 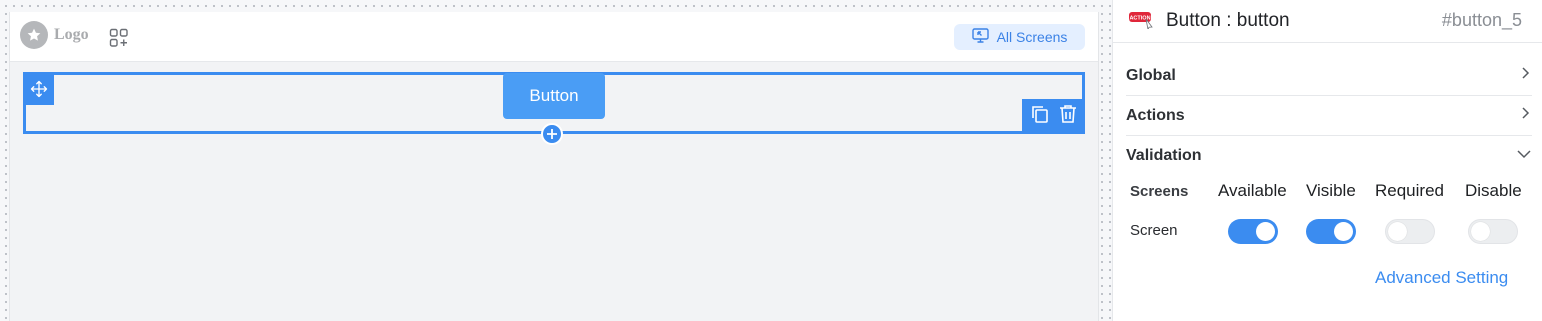 What do you see at coordinates (1481, 20) in the screenshot?
I see `component-id: #button_5` at bounding box center [1481, 20].